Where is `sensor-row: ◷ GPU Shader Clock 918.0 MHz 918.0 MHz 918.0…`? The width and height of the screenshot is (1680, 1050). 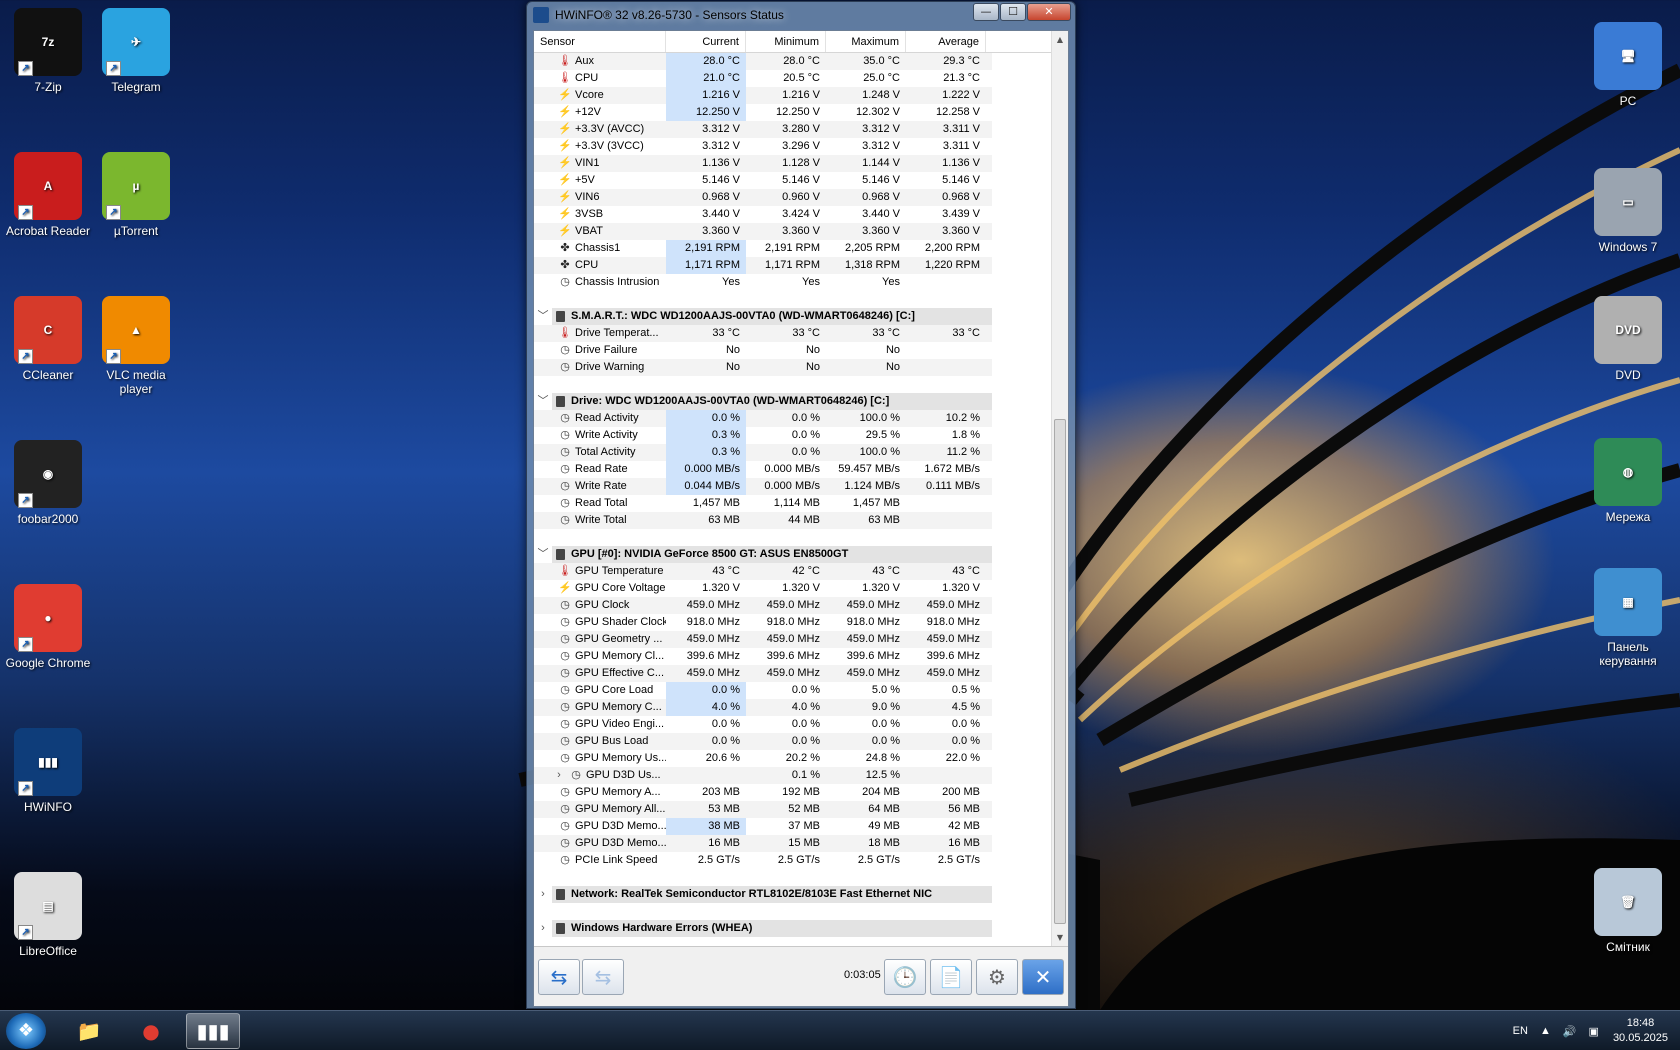 sensor-row: ◷ GPU Shader Clock 918.0 MHz 918.0 MHz 918.0… is located at coordinates (793, 622).